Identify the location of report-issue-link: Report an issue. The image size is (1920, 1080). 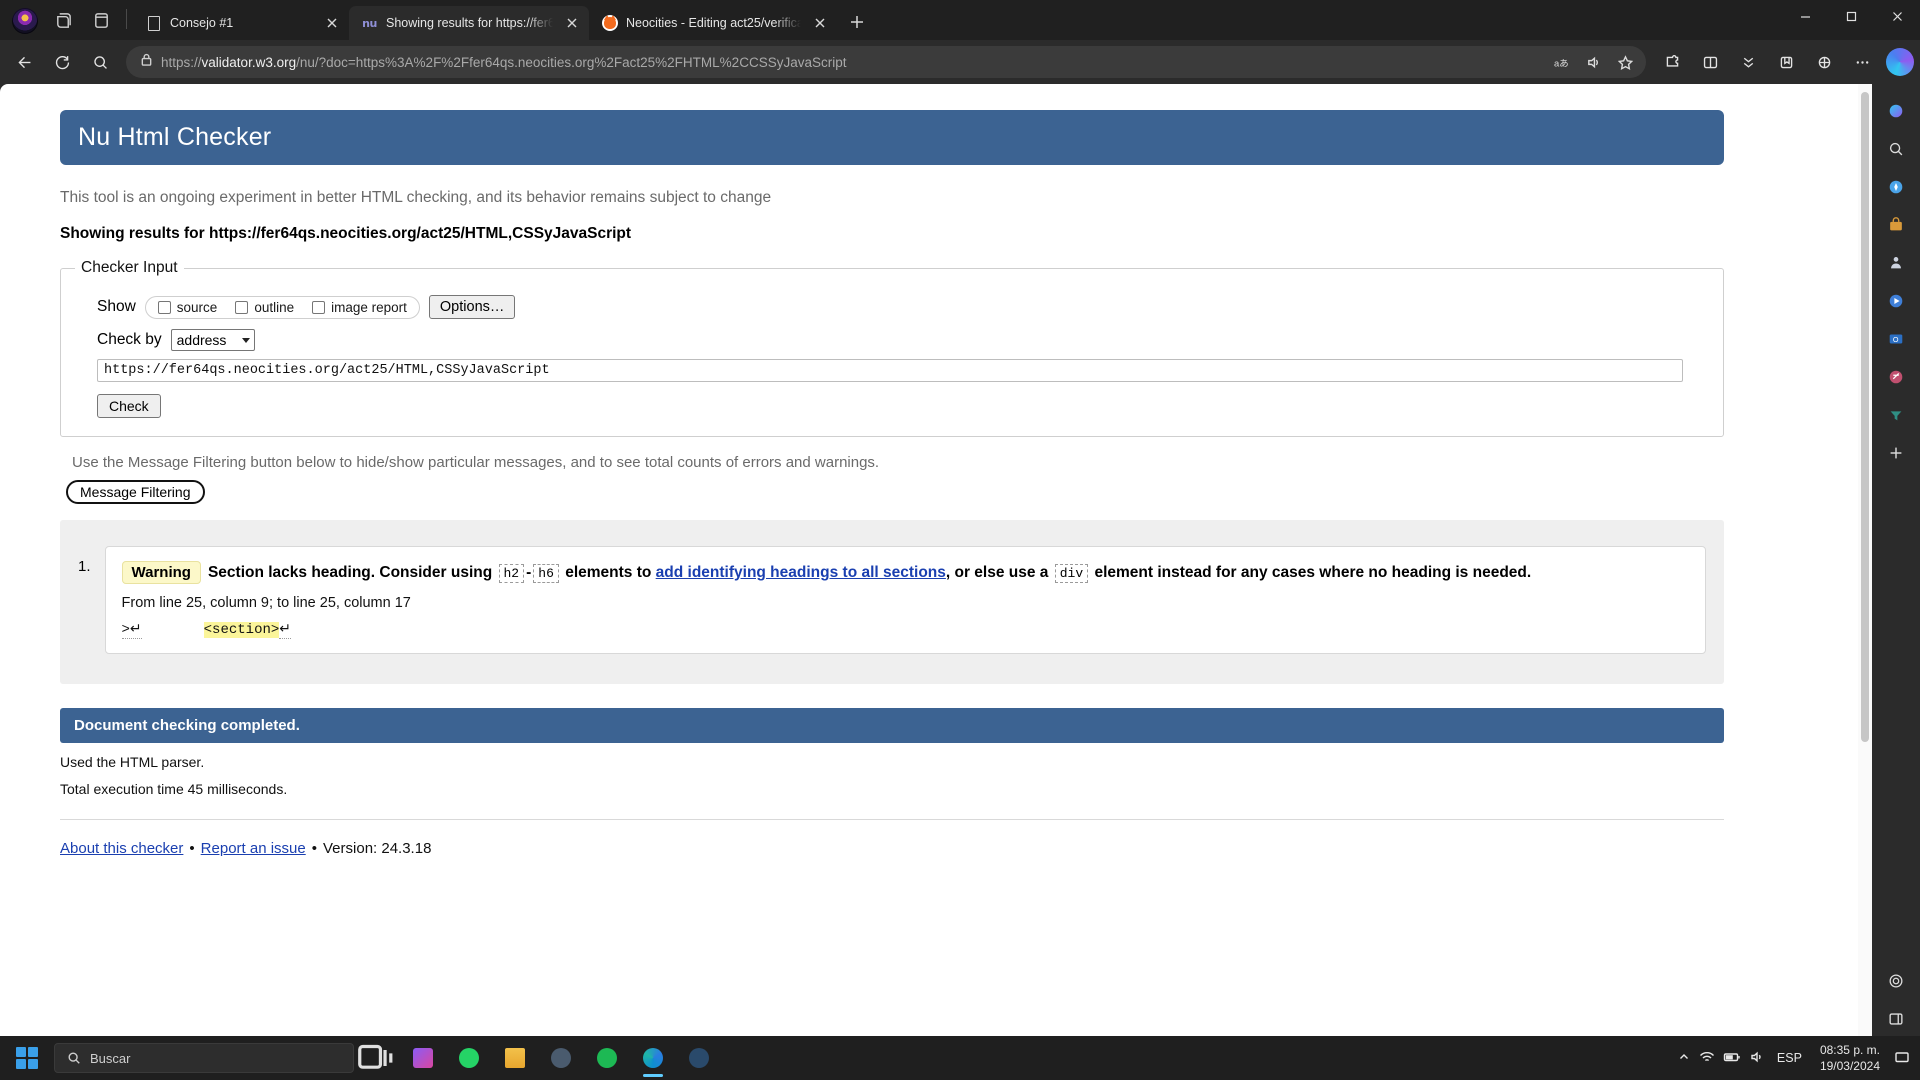
(253, 848).